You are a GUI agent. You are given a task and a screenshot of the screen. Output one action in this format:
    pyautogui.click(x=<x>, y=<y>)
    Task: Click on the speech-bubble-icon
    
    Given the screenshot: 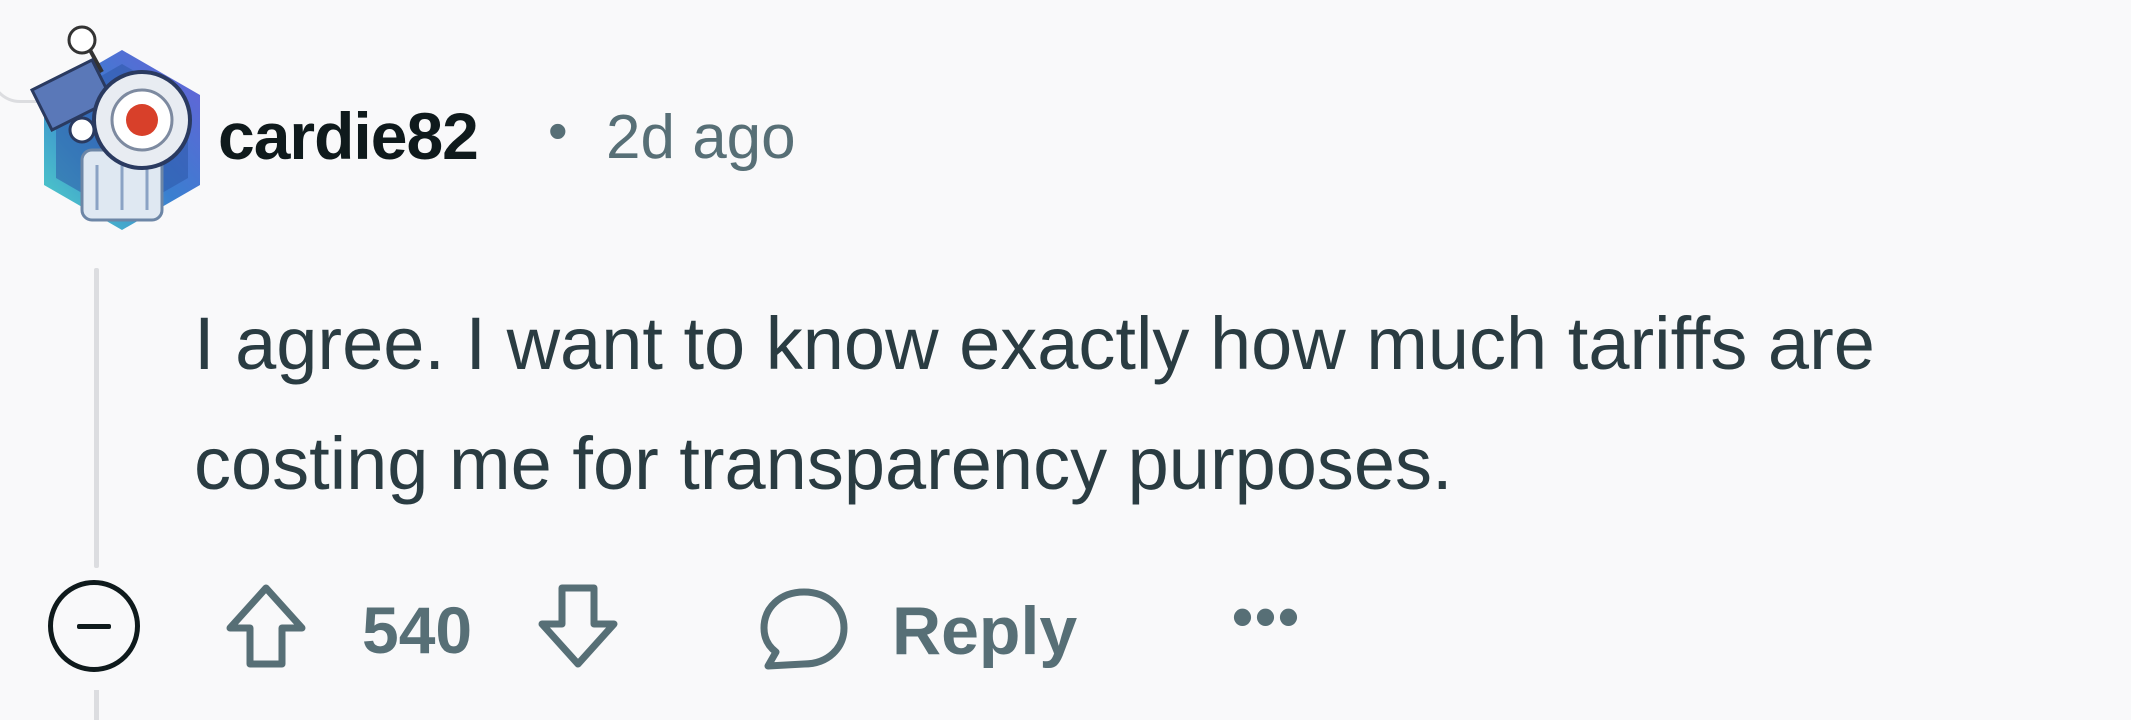 What is the action you would take?
    pyautogui.click(x=804, y=629)
    